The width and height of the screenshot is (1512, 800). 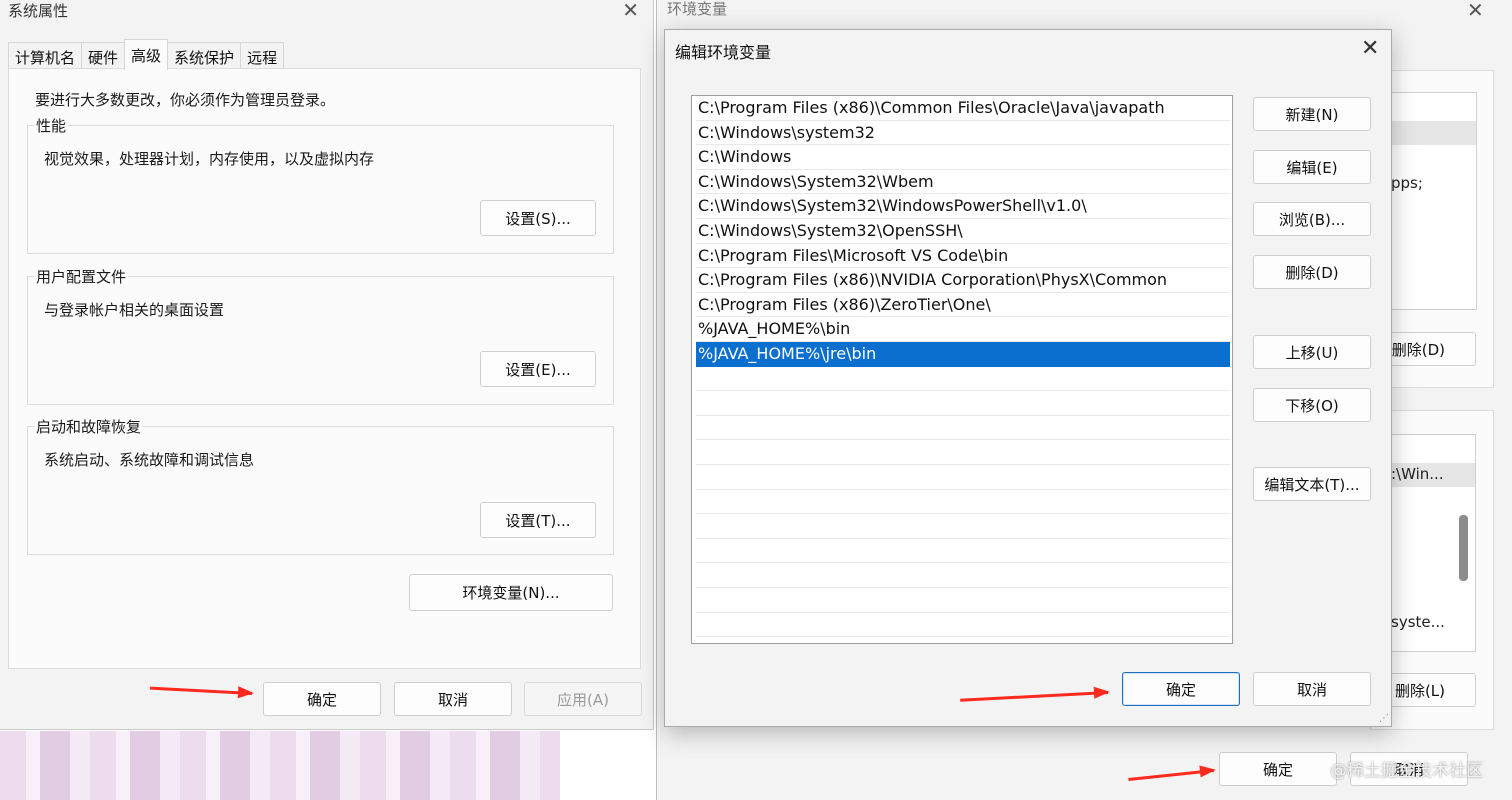 What do you see at coordinates (1384, 718) in the screenshot?
I see `resize-grip-icon: ⋰` at bounding box center [1384, 718].